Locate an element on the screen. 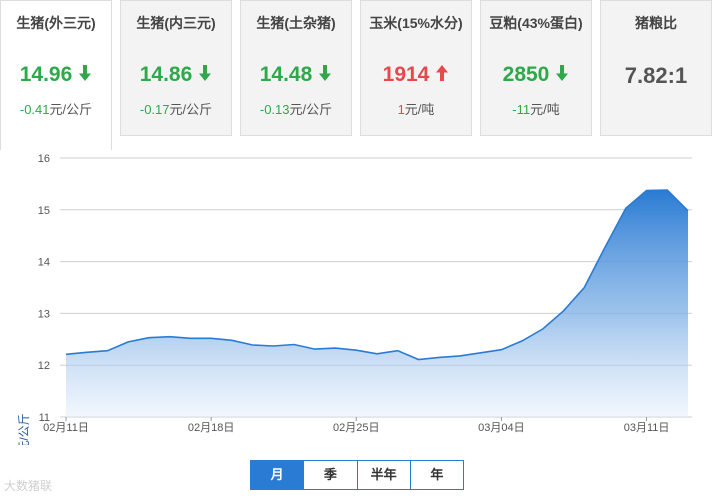  x-tick-label: 02月25日 is located at coordinates (356, 428).